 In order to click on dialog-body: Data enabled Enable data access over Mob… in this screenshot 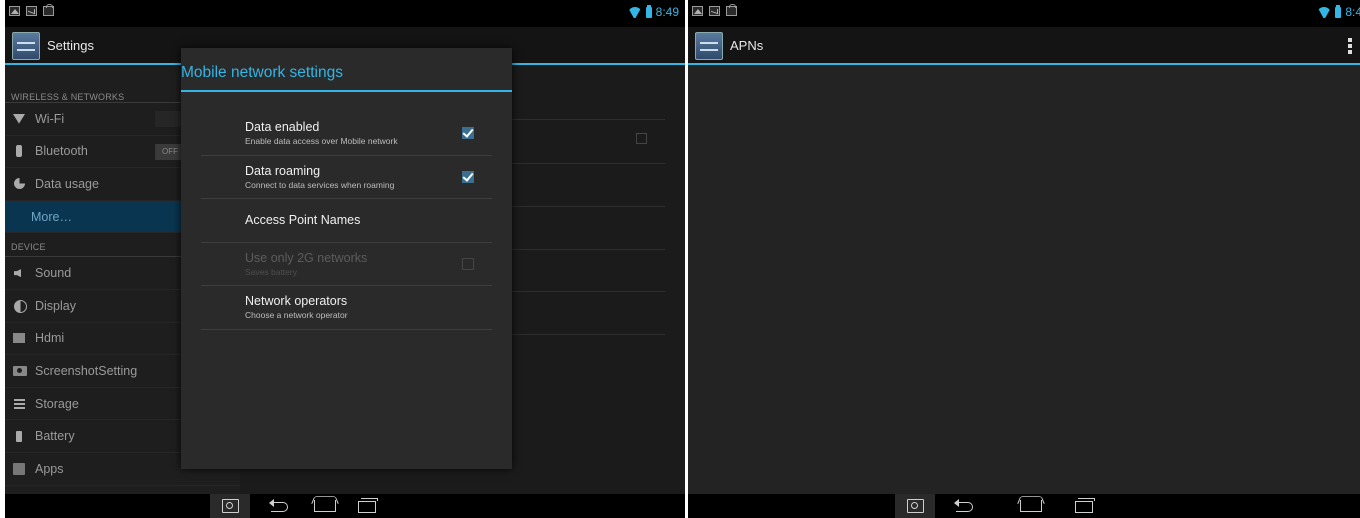, I will do `click(346, 211)`.